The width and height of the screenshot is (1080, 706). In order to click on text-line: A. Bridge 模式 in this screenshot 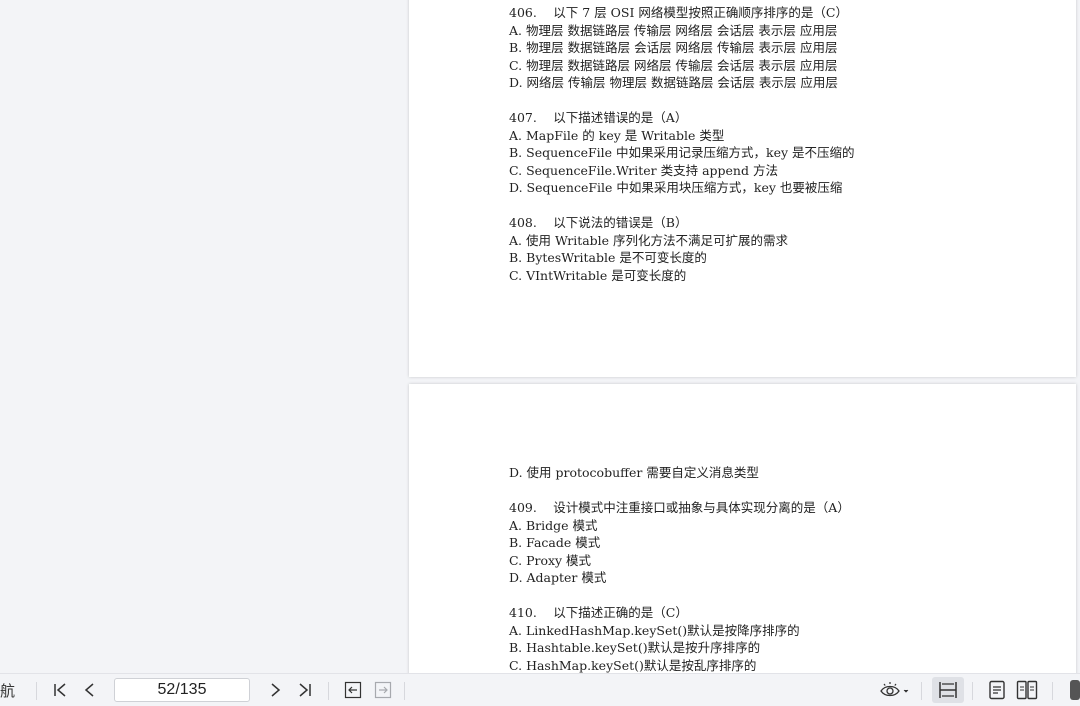, I will do `click(553, 525)`.